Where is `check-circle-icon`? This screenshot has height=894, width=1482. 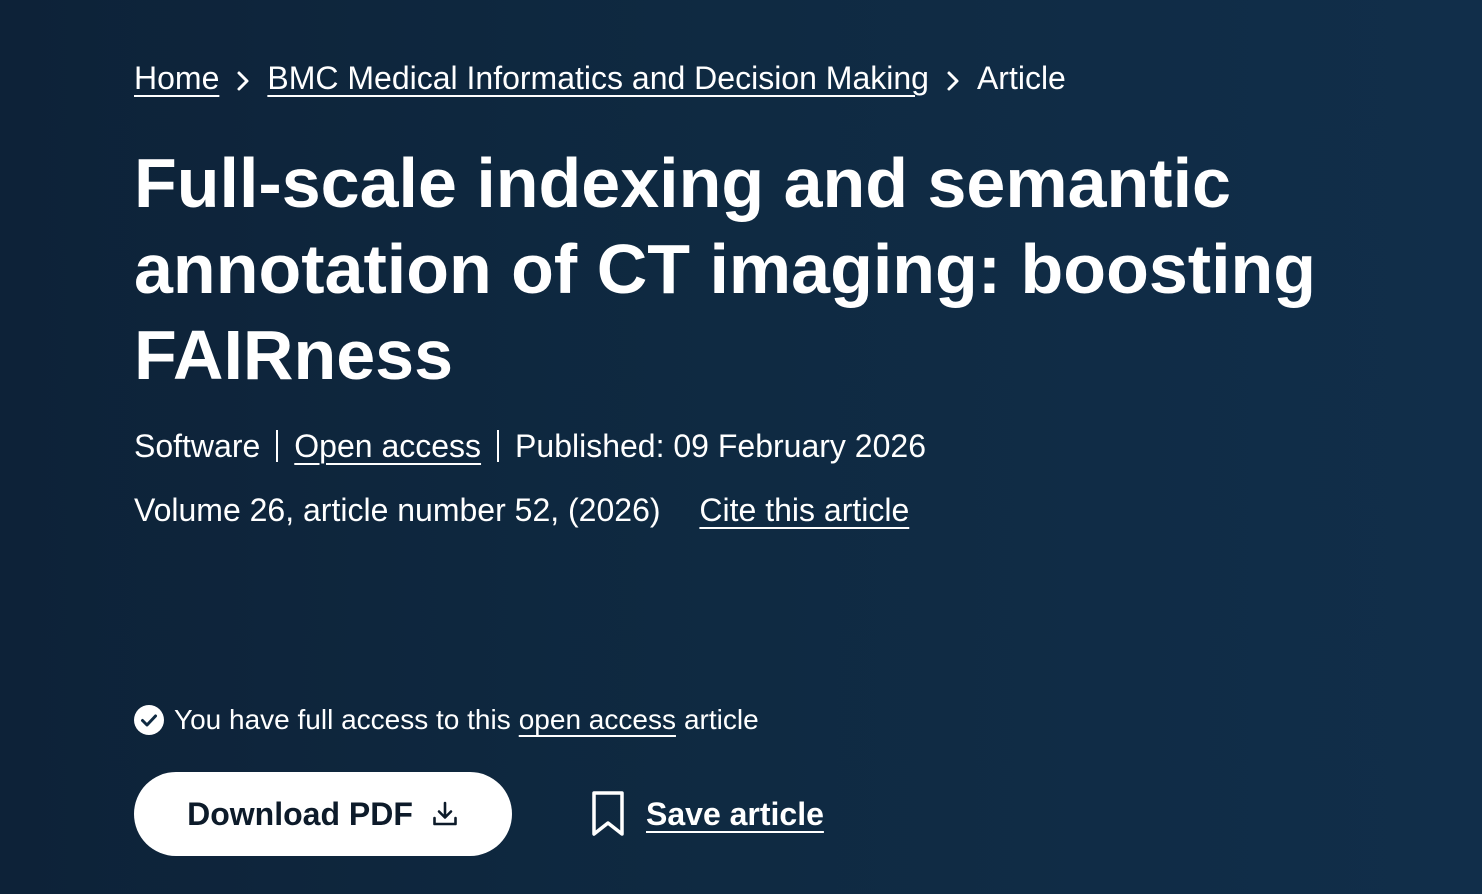 check-circle-icon is located at coordinates (149, 720).